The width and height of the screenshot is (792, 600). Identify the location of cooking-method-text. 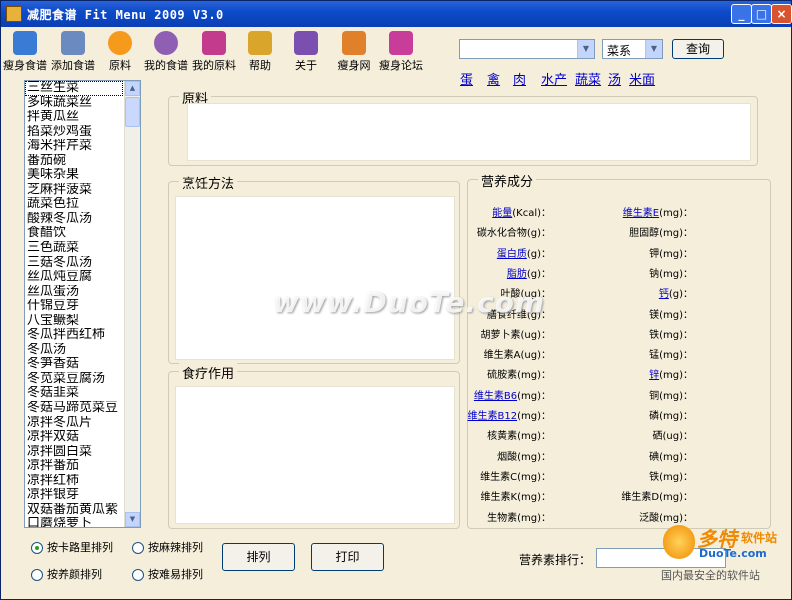
(315, 278).